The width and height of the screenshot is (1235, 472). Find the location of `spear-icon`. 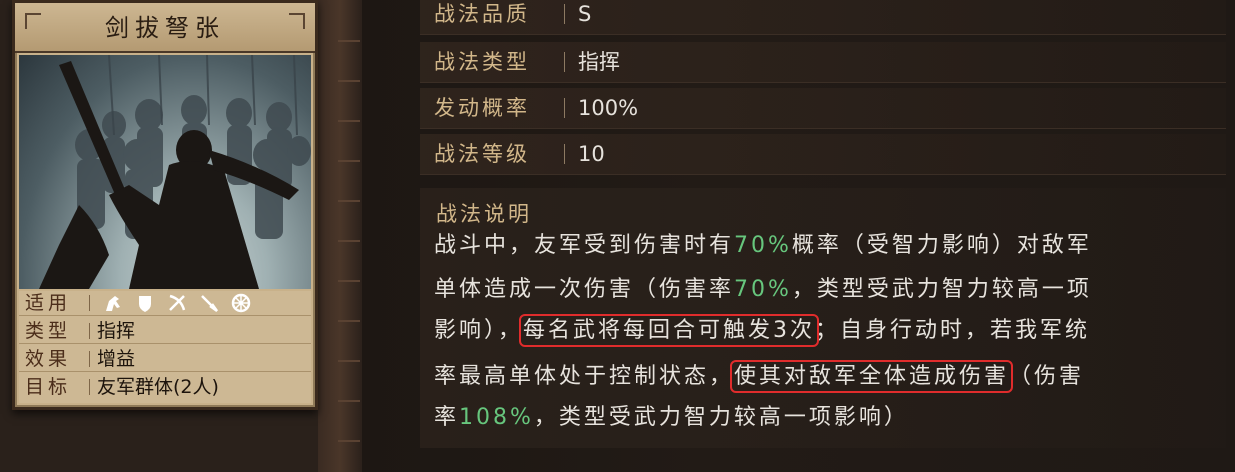

spear-icon is located at coordinates (209, 303).